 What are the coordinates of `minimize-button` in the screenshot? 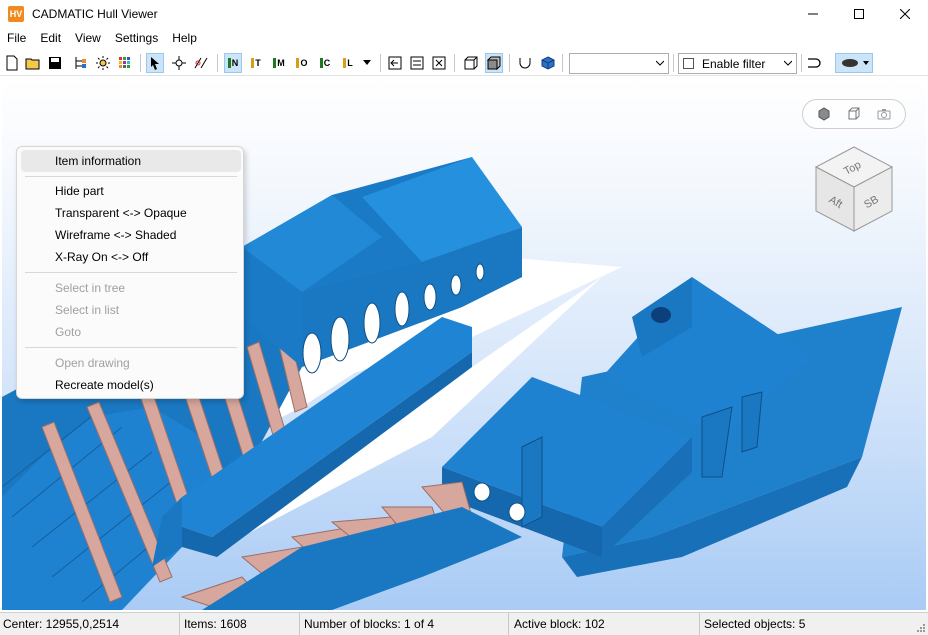 It's located at (813, 14).